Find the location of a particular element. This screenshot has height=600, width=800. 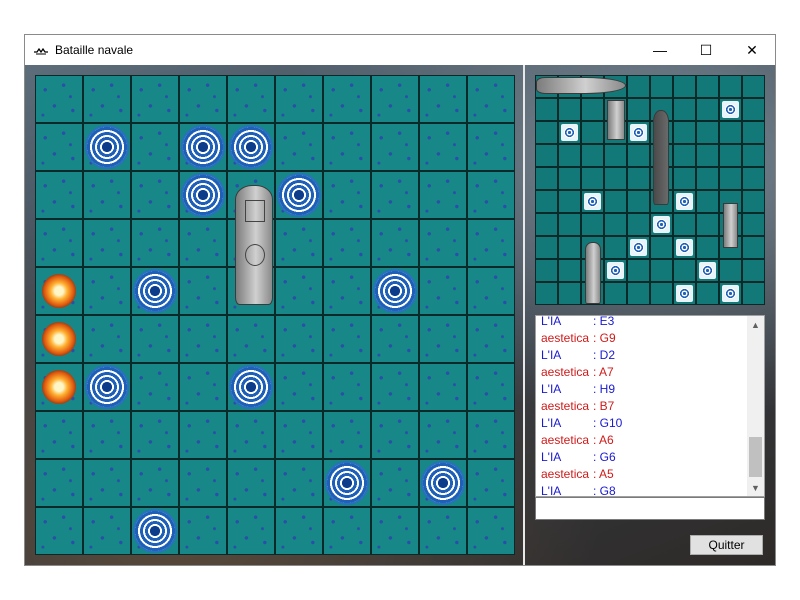

minimize-button: — is located at coordinates (660, 50).